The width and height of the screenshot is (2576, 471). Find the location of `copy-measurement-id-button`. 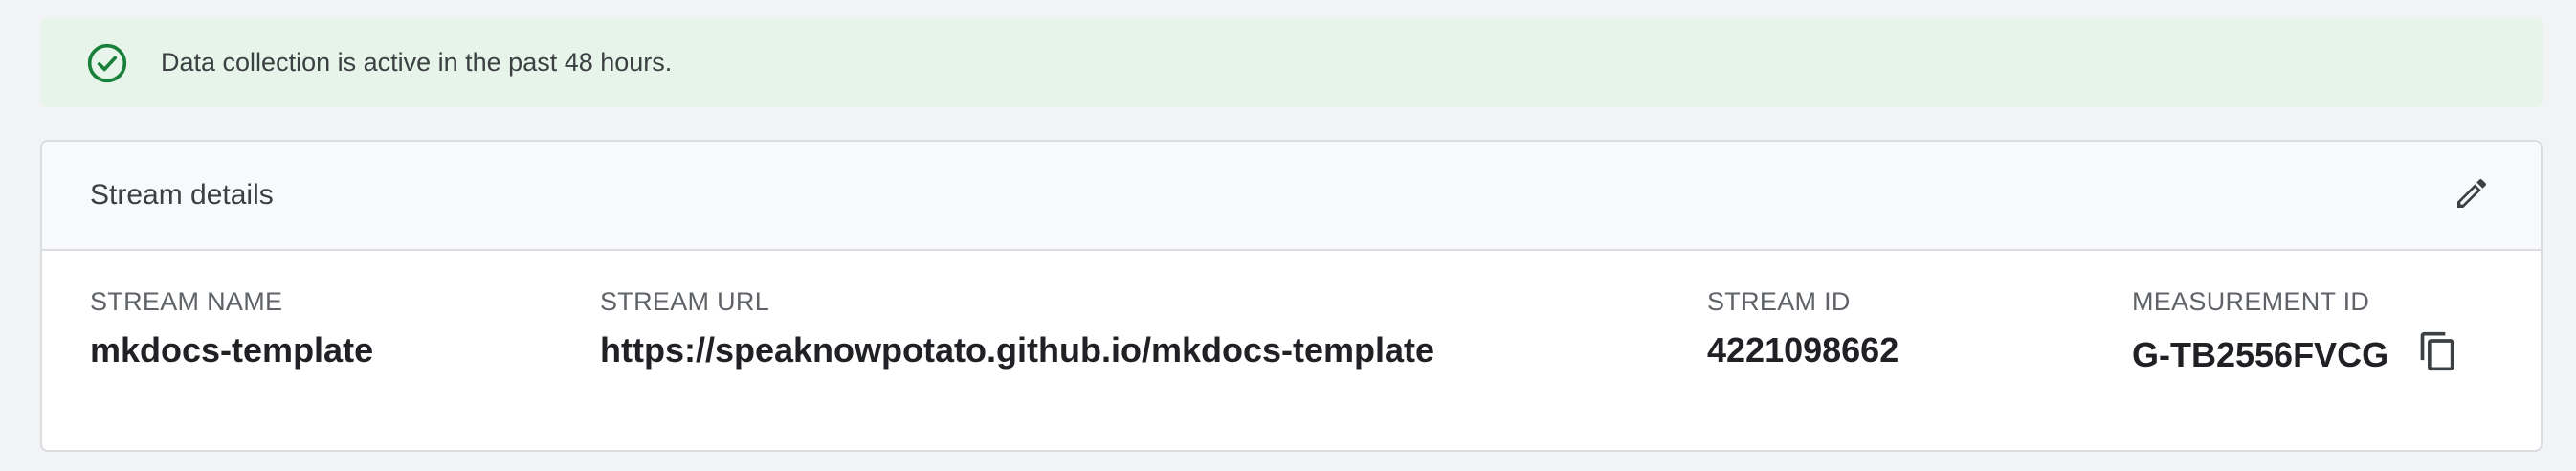

copy-measurement-id-button is located at coordinates (2438, 355).